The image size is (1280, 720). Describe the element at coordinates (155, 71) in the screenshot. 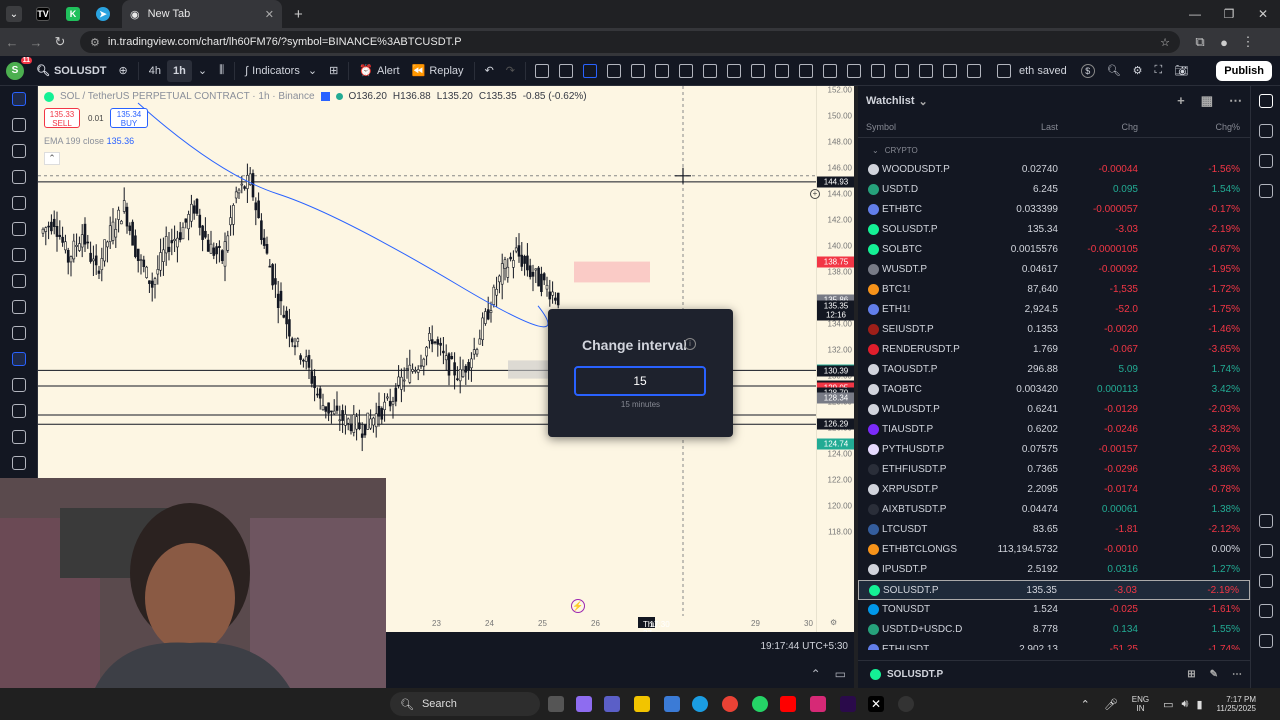

I see `interval-4h: 4h` at that location.